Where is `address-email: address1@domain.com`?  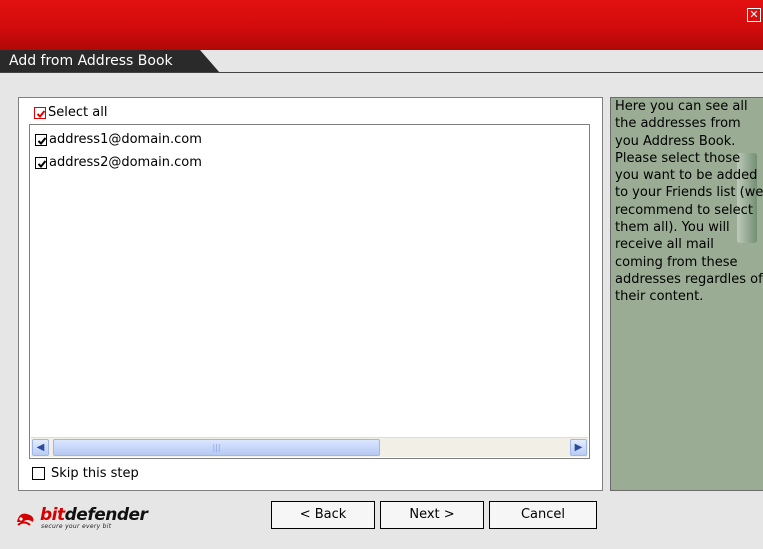
address-email: address1@domain.com is located at coordinates (125, 139).